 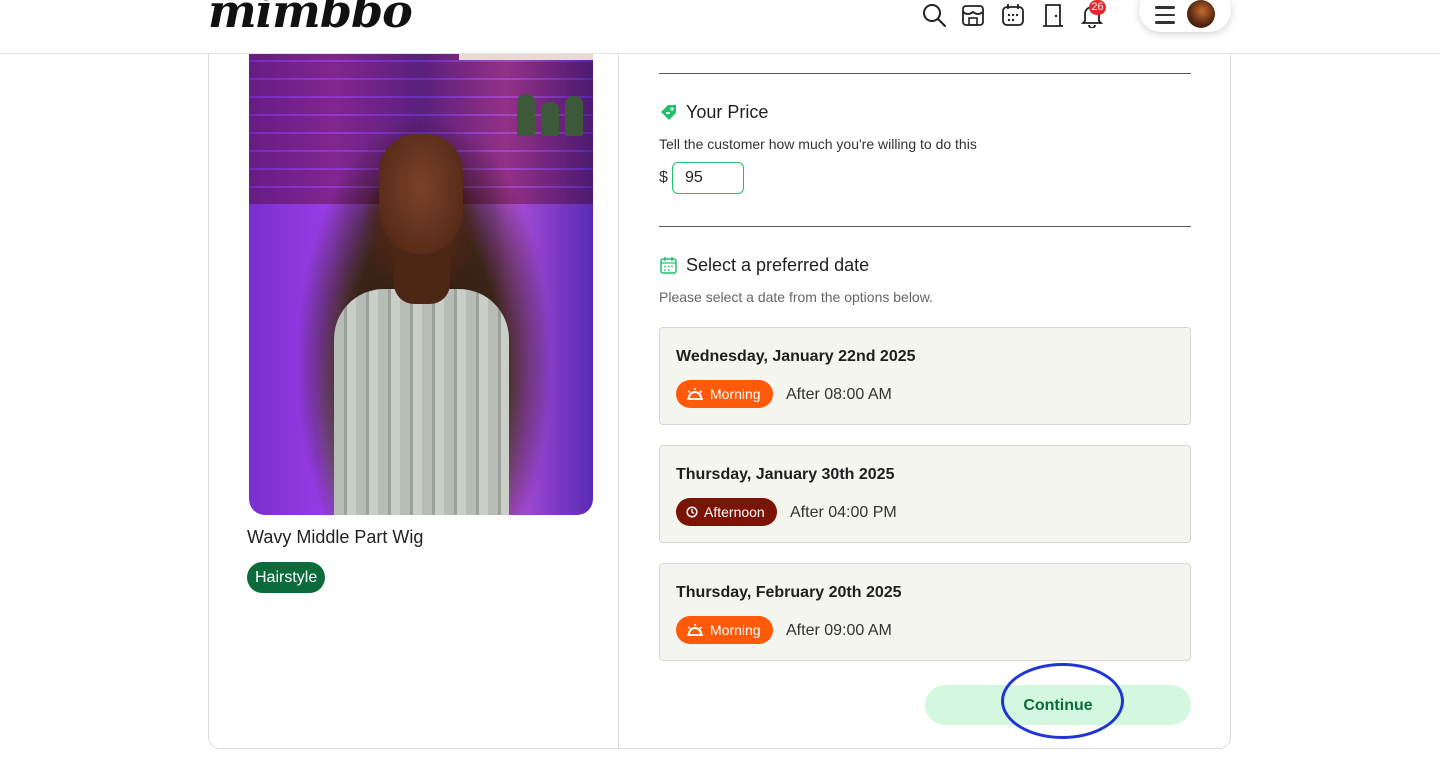 What do you see at coordinates (843, 512) in the screenshot?
I see `time-slot-time: After 04:00 PM` at bounding box center [843, 512].